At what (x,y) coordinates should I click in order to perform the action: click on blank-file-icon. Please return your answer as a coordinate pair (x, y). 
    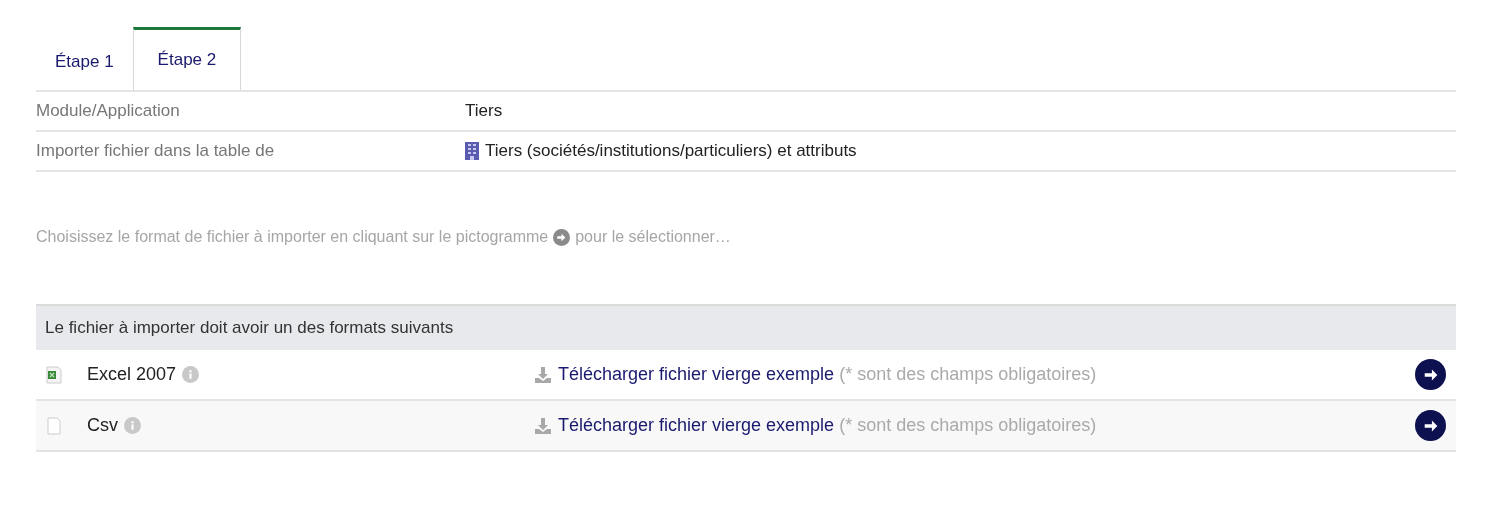
    Looking at the image, I should click on (54, 425).